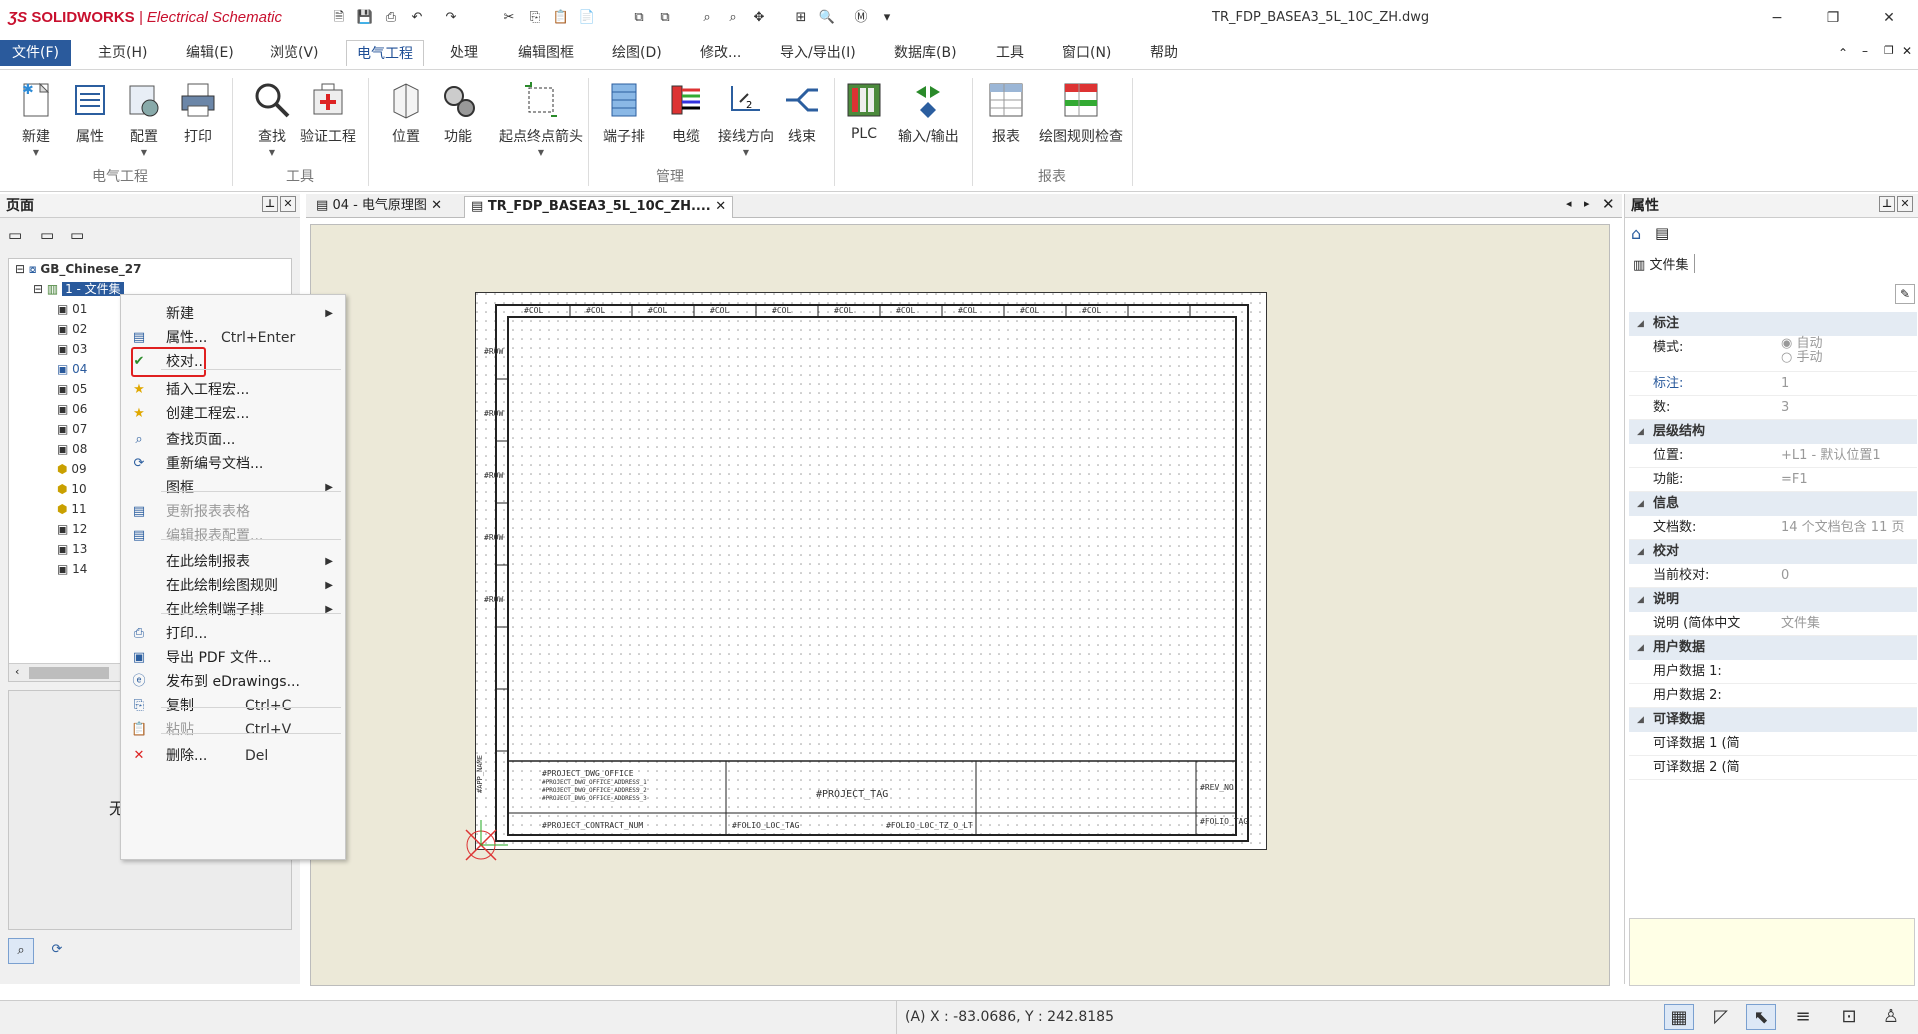 The height and width of the screenshot is (1034, 1918). What do you see at coordinates (546, 53) in the screenshot?
I see `menu-edit-frame: 编辑图框` at bounding box center [546, 53].